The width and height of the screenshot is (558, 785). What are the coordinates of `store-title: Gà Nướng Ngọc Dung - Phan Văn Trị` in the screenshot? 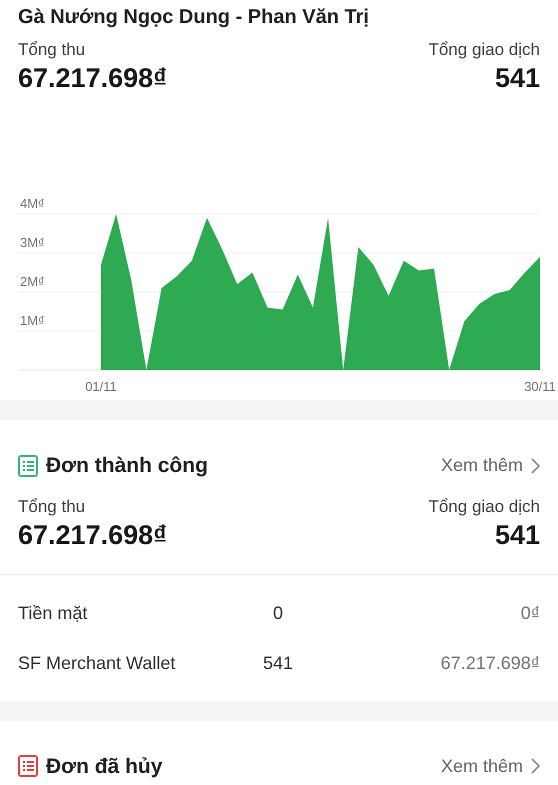 It's located at (194, 17).